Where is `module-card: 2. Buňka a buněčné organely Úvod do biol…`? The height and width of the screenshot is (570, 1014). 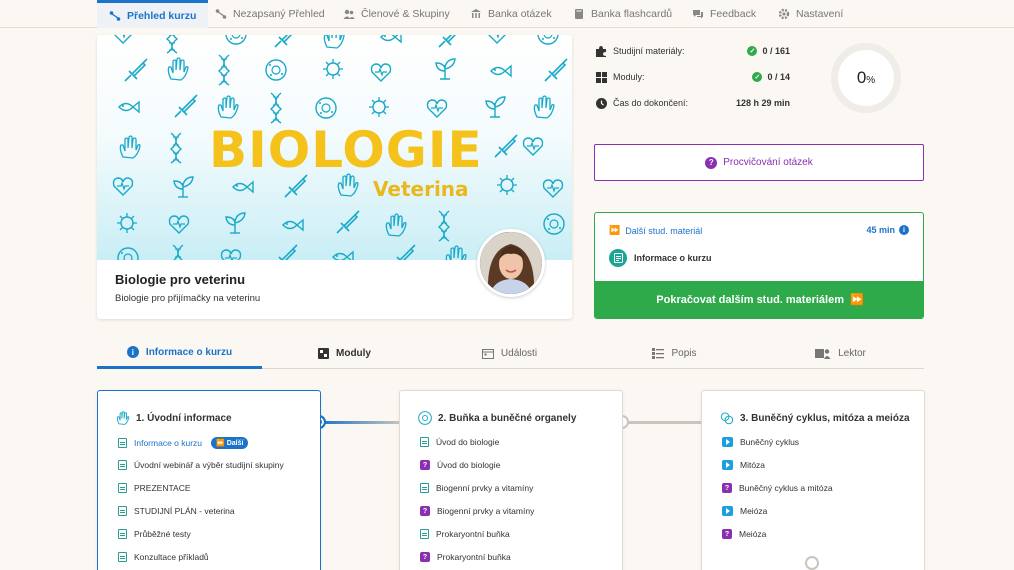
module-card: 2. Buňka a buněčné organely Úvod do biol… is located at coordinates (511, 480).